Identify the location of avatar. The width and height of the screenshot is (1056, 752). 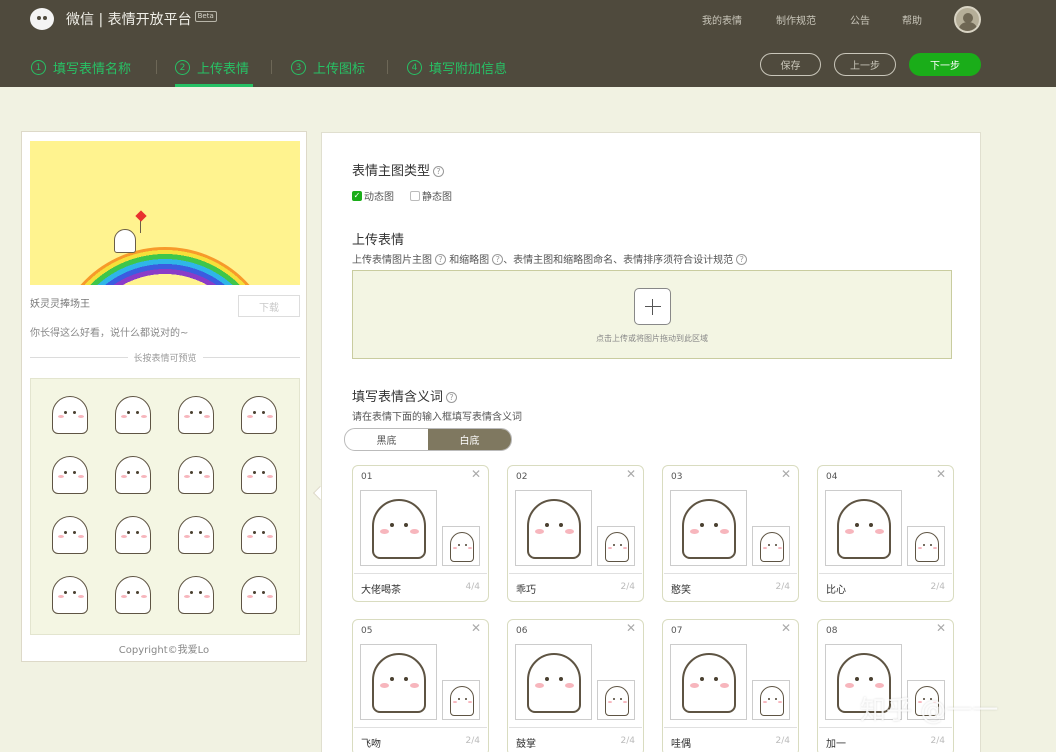
(967, 19).